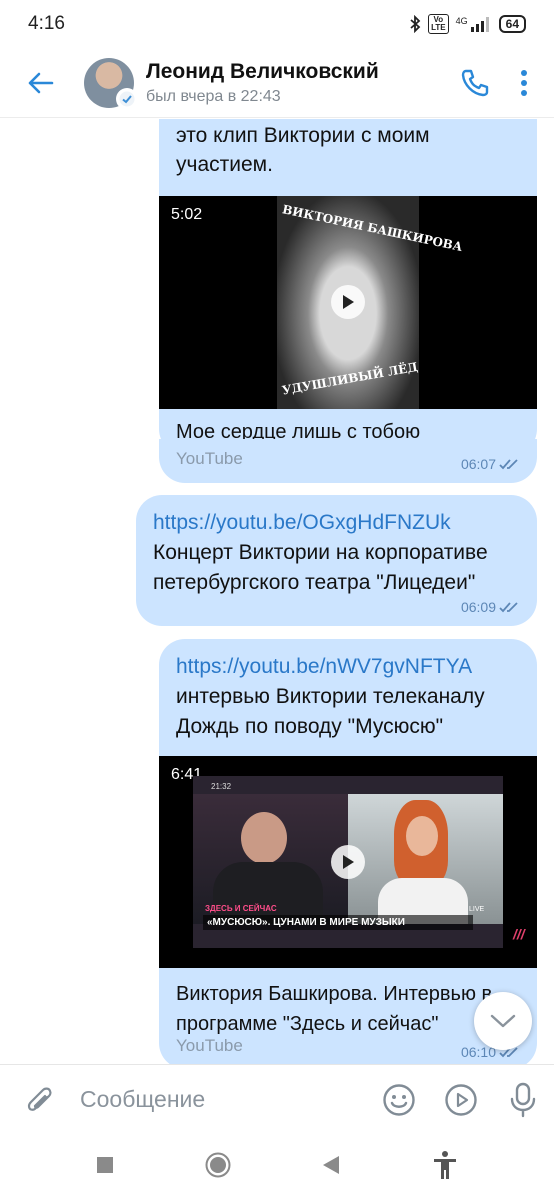 This screenshot has height=1200, width=554. Describe the element at coordinates (474, 24) in the screenshot. I see `signal-icon: 4G` at that location.